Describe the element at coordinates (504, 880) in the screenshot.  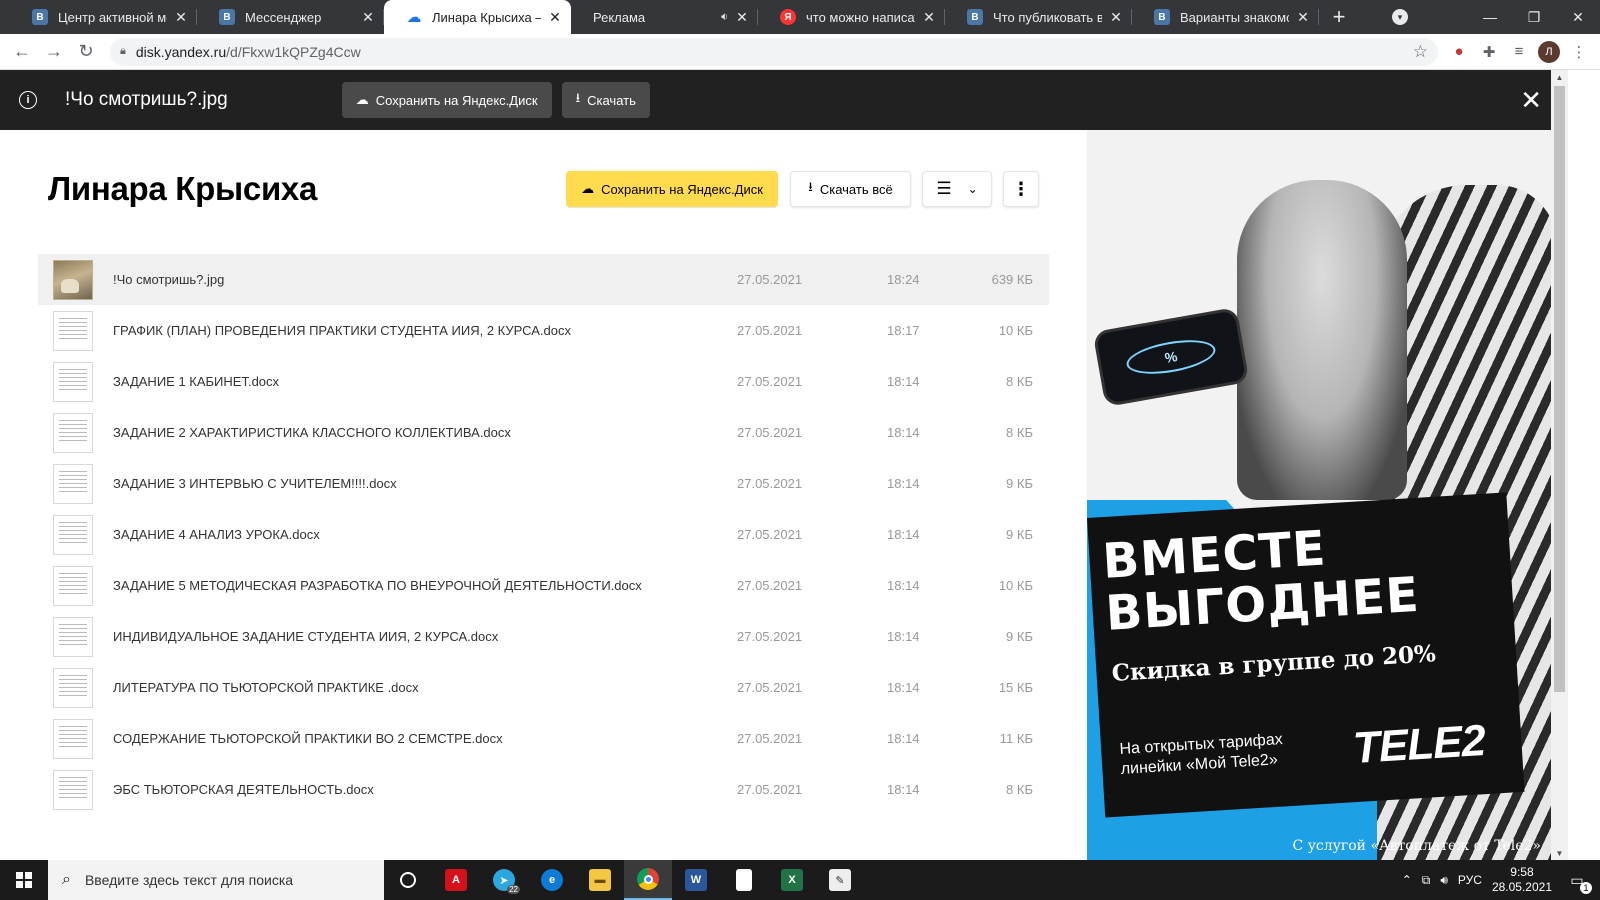
I see `telegram-icon: ➤ 22` at that location.